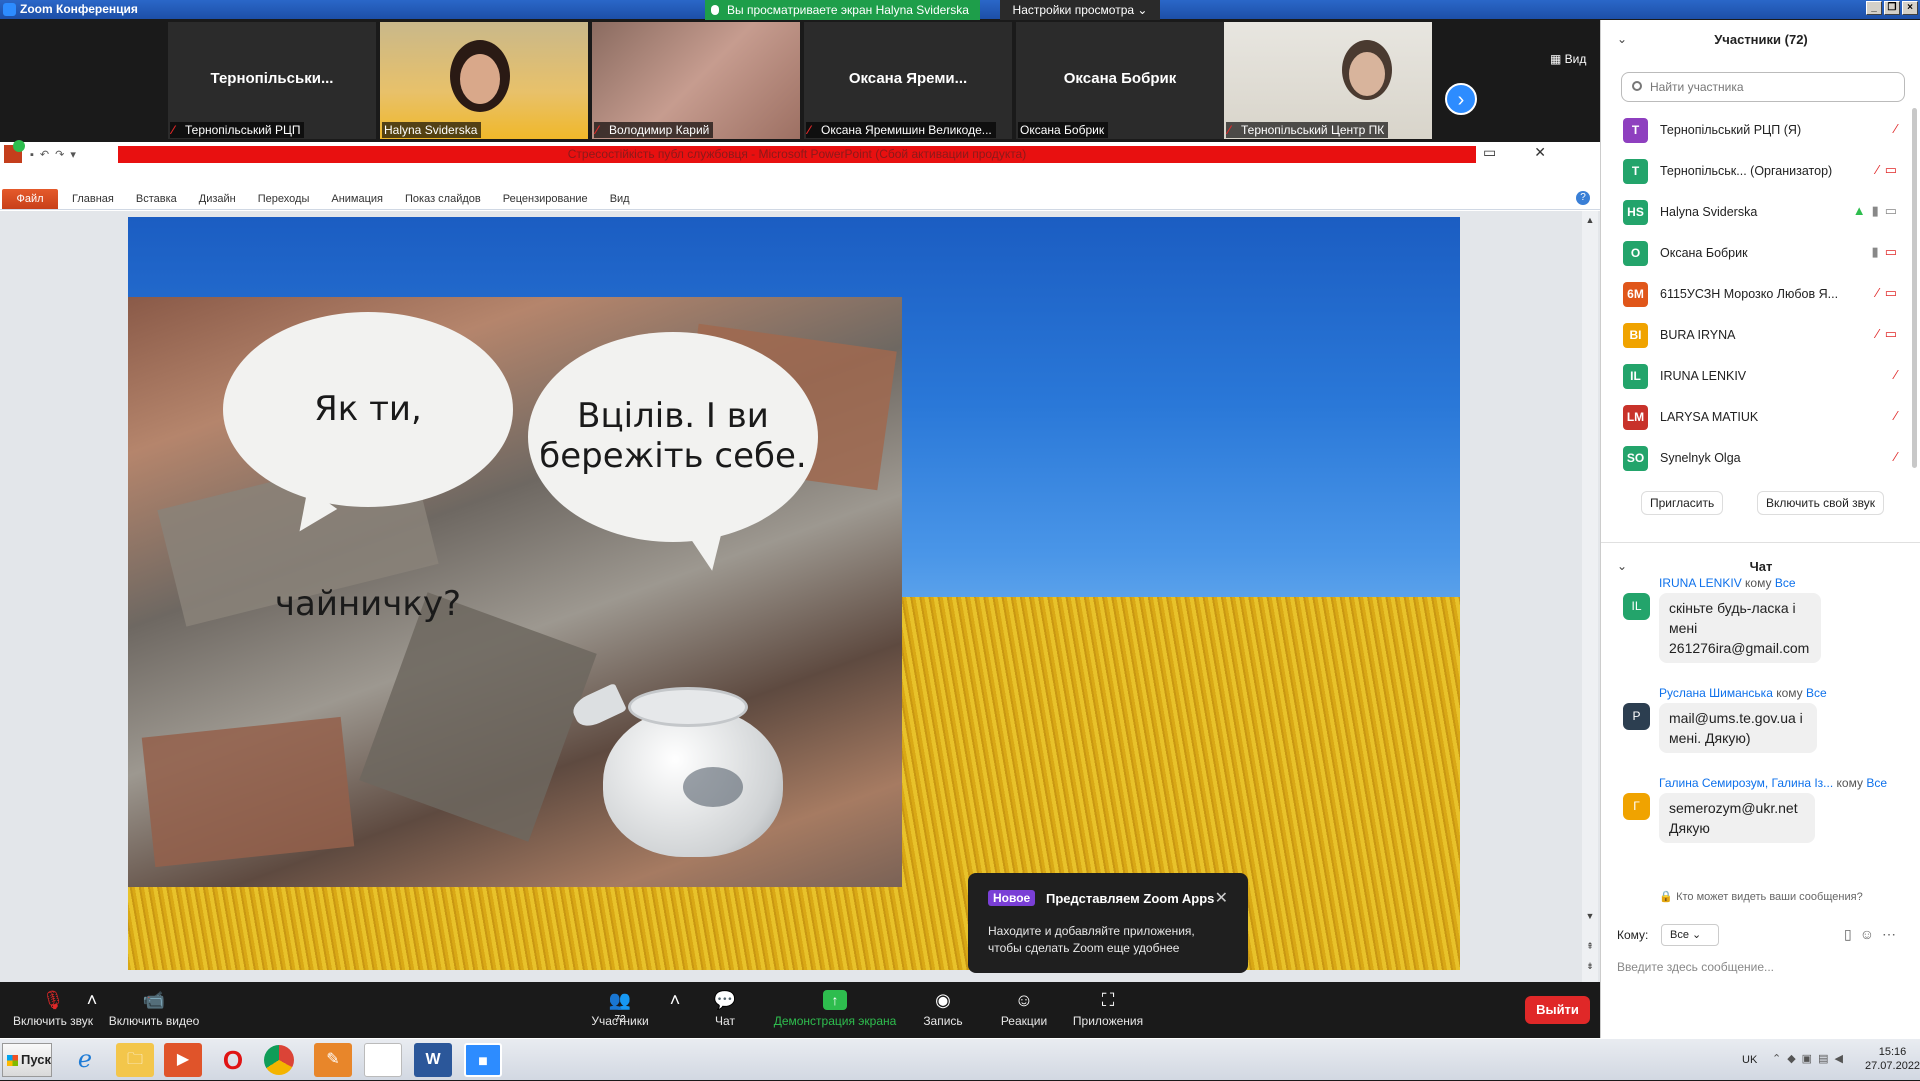 The width and height of the screenshot is (1920, 1081). What do you see at coordinates (545, 199) in the screenshot?
I see `tab-review: Рецензирование` at bounding box center [545, 199].